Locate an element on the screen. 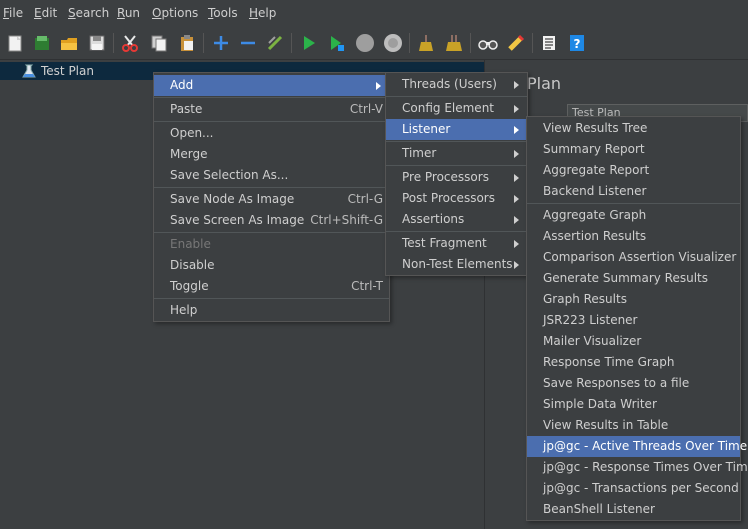 The width and height of the screenshot is (748, 529). templates-icon is located at coordinates (42, 43).